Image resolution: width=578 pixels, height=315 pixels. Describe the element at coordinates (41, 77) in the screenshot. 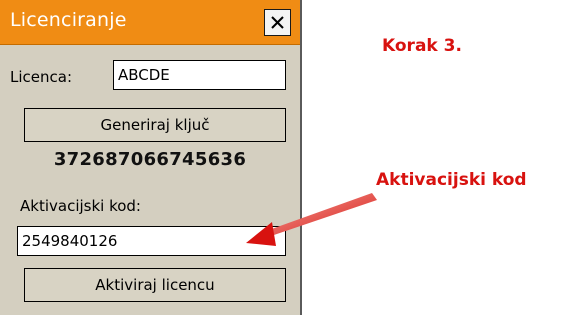

I see `license-label: Licenca:` at that location.